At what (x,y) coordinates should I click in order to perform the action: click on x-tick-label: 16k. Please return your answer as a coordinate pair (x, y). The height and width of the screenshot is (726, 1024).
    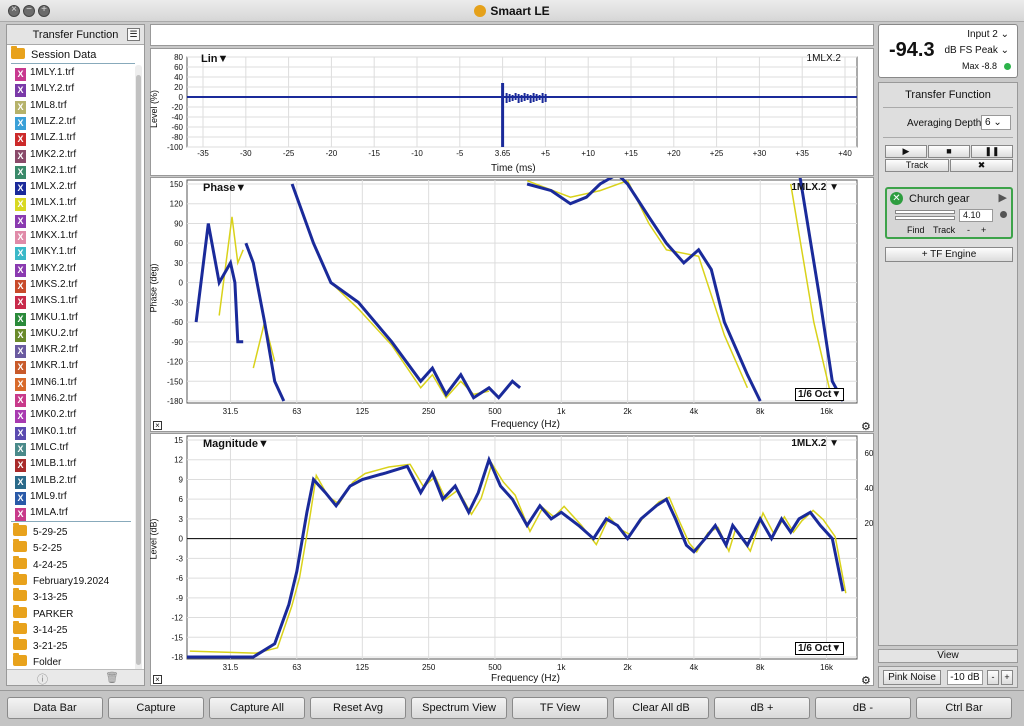
    Looking at the image, I should click on (827, 667).